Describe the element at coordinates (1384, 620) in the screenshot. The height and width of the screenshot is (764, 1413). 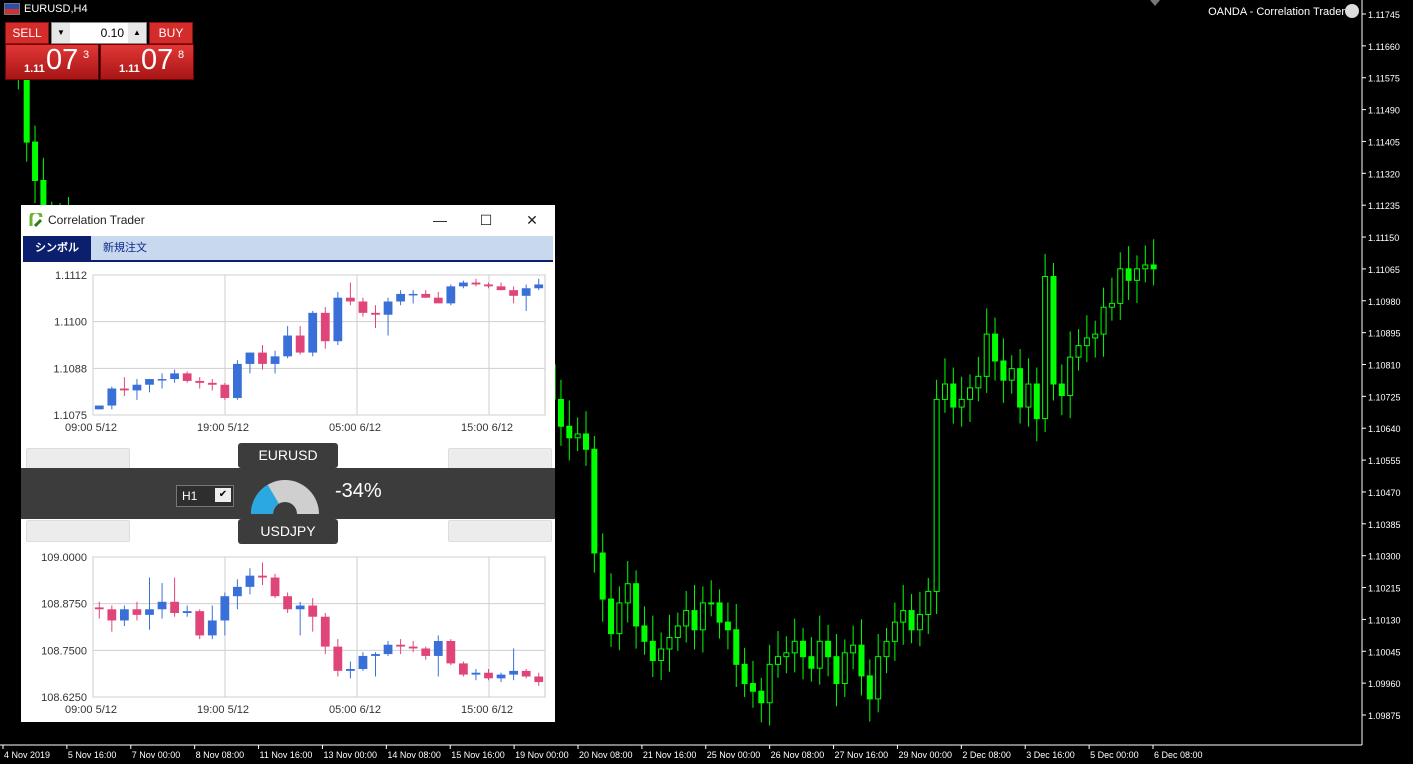
I see `price-tick-label: 1.10130` at that location.